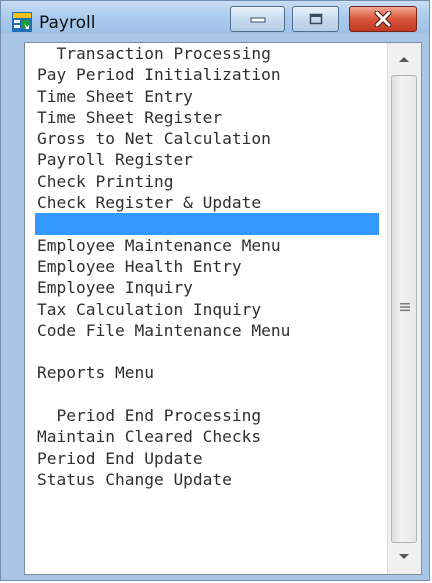 Image resolution: width=432 pixels, height=583 pixels. I want to click on vertical-scrollbar, so click(404, 308).